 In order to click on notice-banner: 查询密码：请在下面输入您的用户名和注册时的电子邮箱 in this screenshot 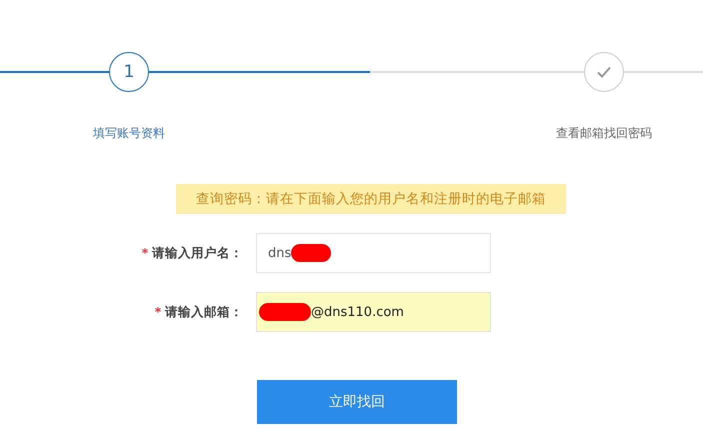, I will do `click(371, 199)`.